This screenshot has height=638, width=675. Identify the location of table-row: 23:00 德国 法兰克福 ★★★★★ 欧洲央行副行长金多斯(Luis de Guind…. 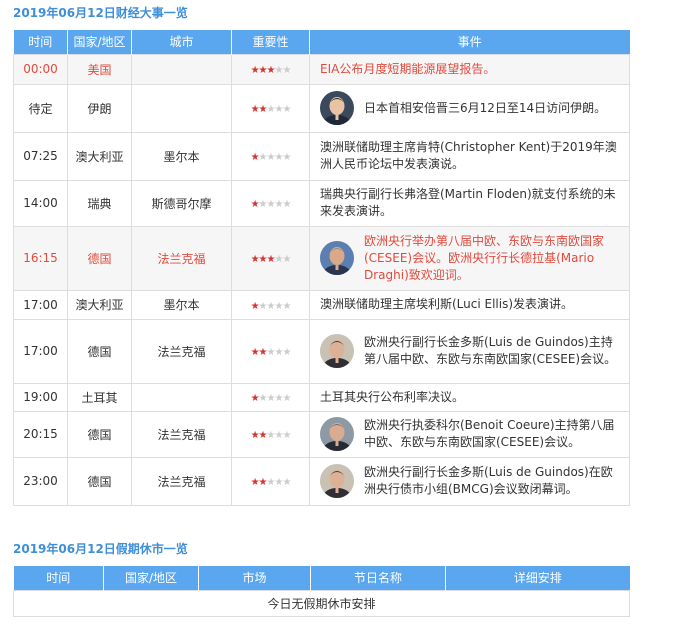
(321, 481).